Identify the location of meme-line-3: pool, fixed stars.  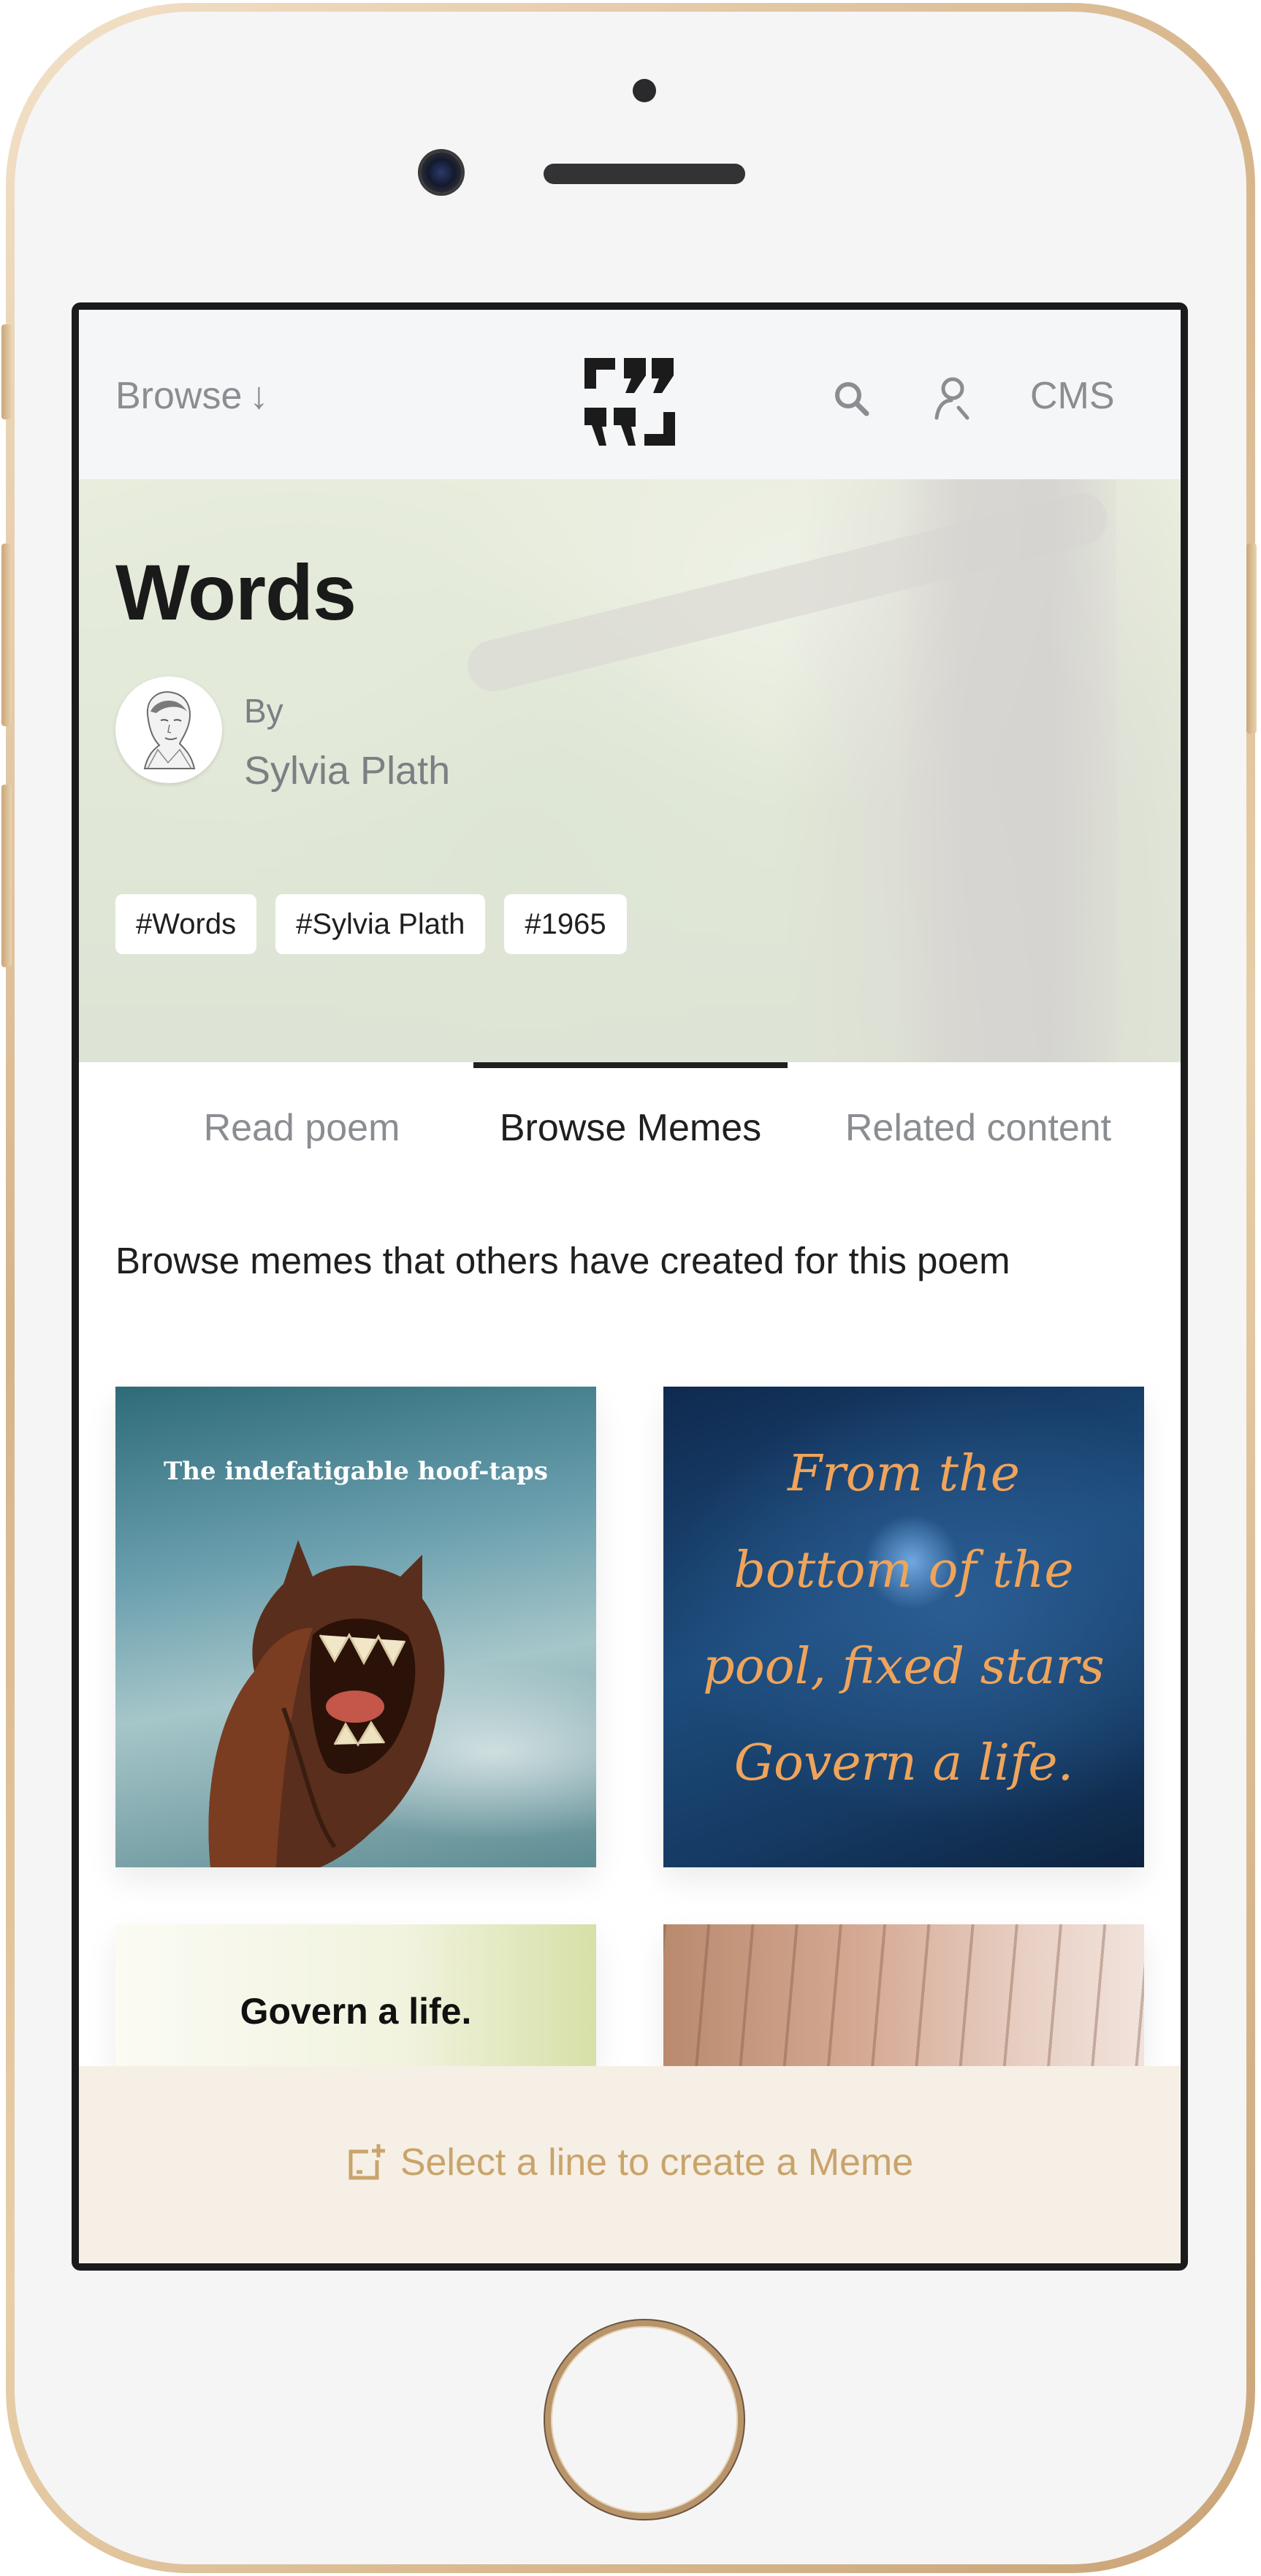
(904, 1667).